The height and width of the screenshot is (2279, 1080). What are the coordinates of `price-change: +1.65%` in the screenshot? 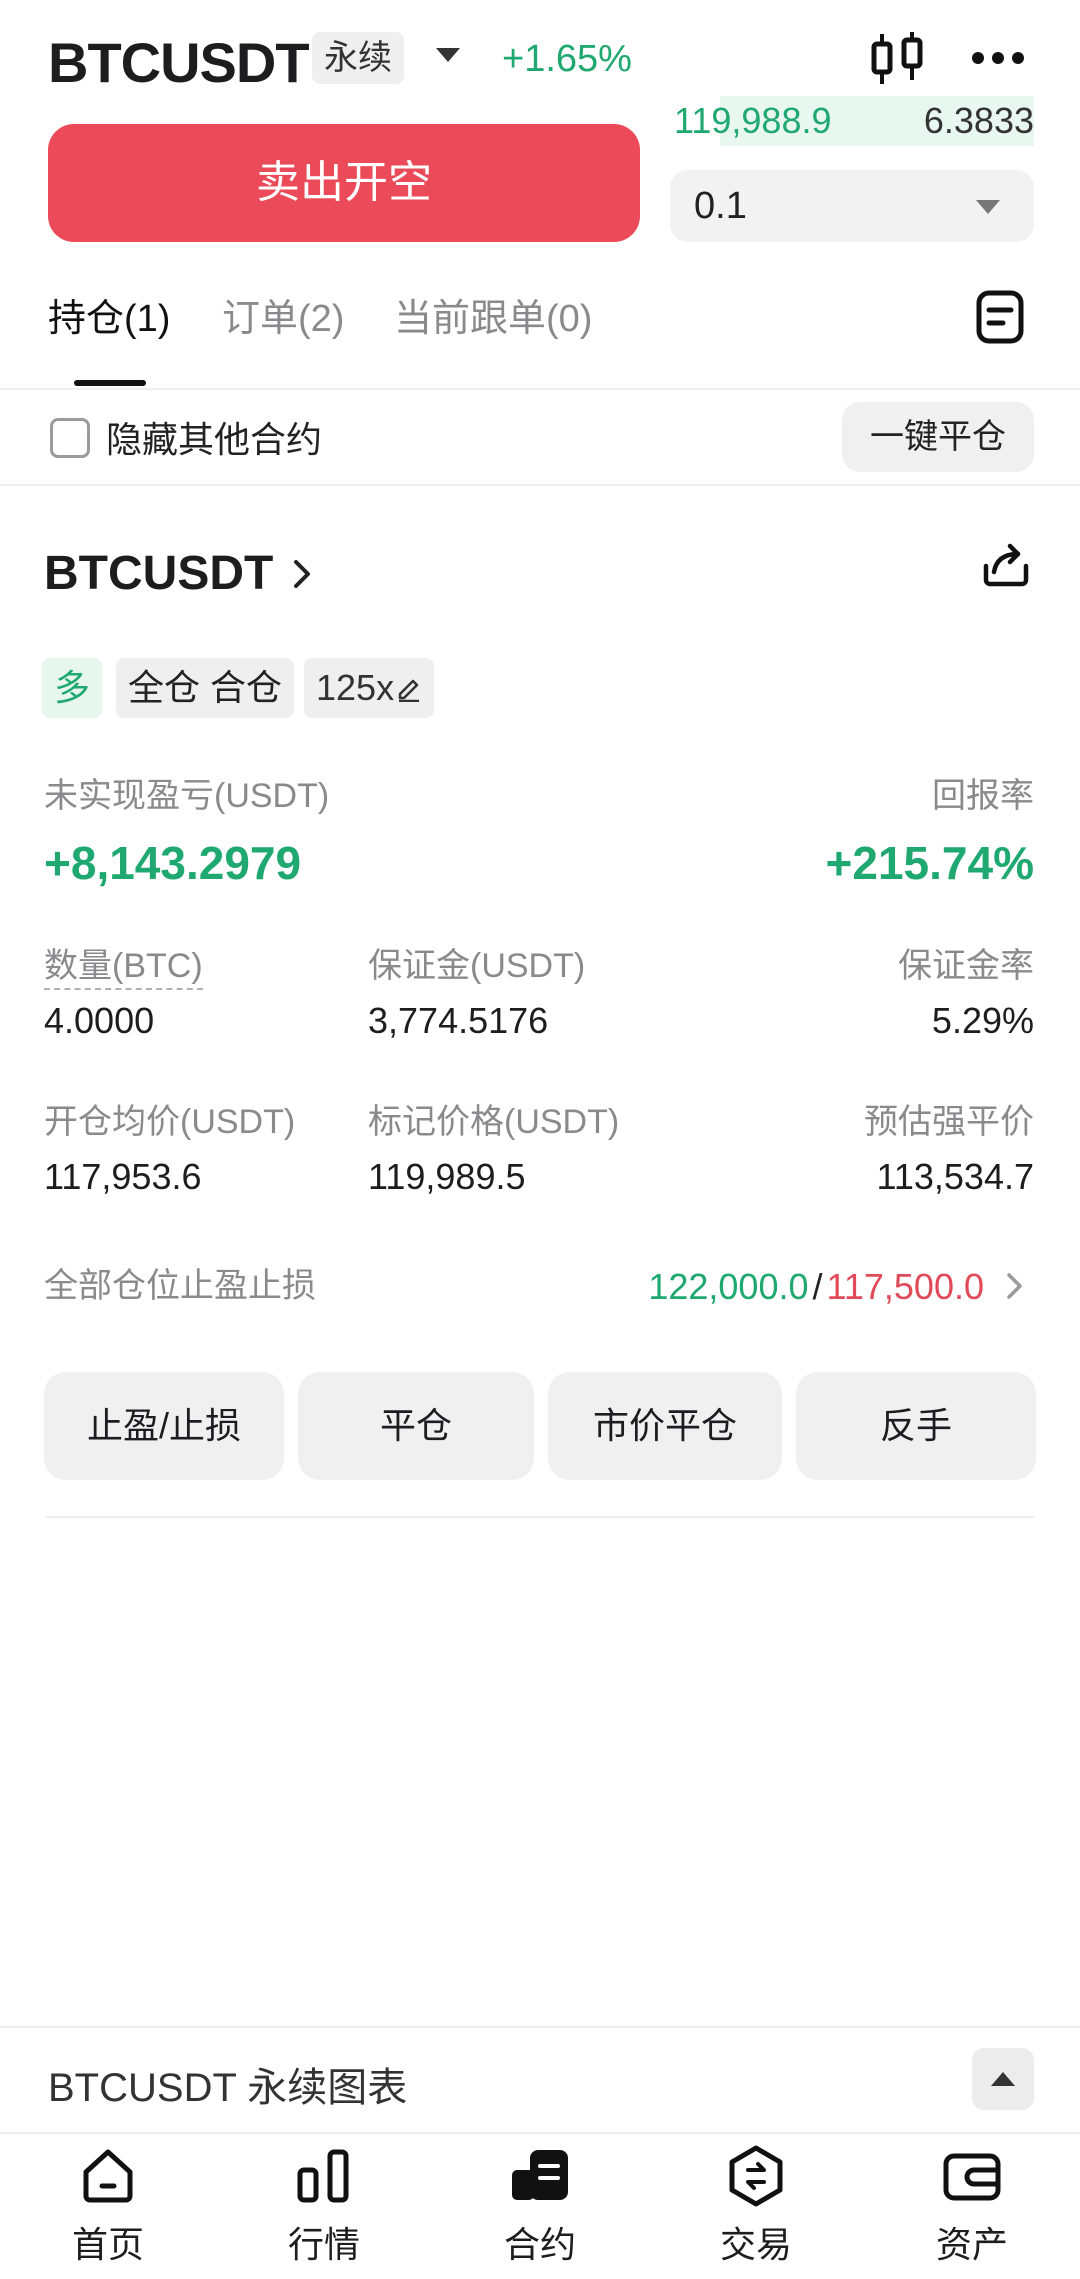 It's located at (567, 59).